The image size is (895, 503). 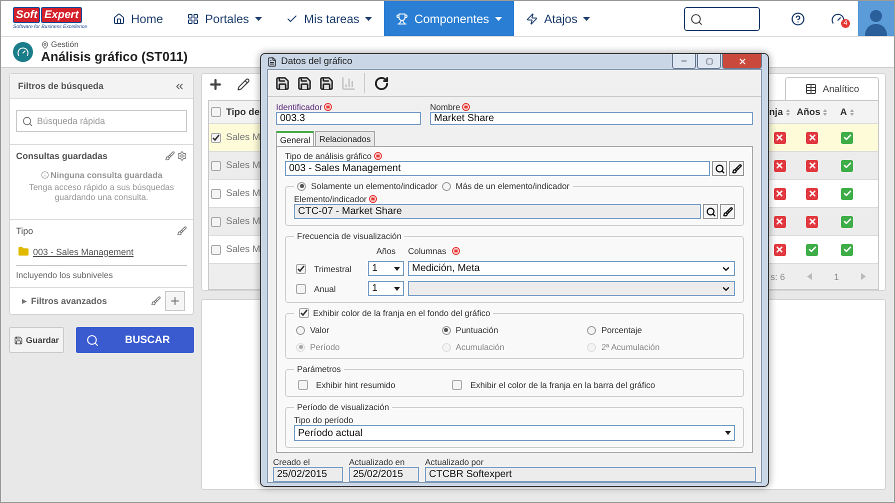 What do you see at coordinates (591, 118) in the screenshot?
I see `name-field: Market Share` at bounding box center [591, 118].